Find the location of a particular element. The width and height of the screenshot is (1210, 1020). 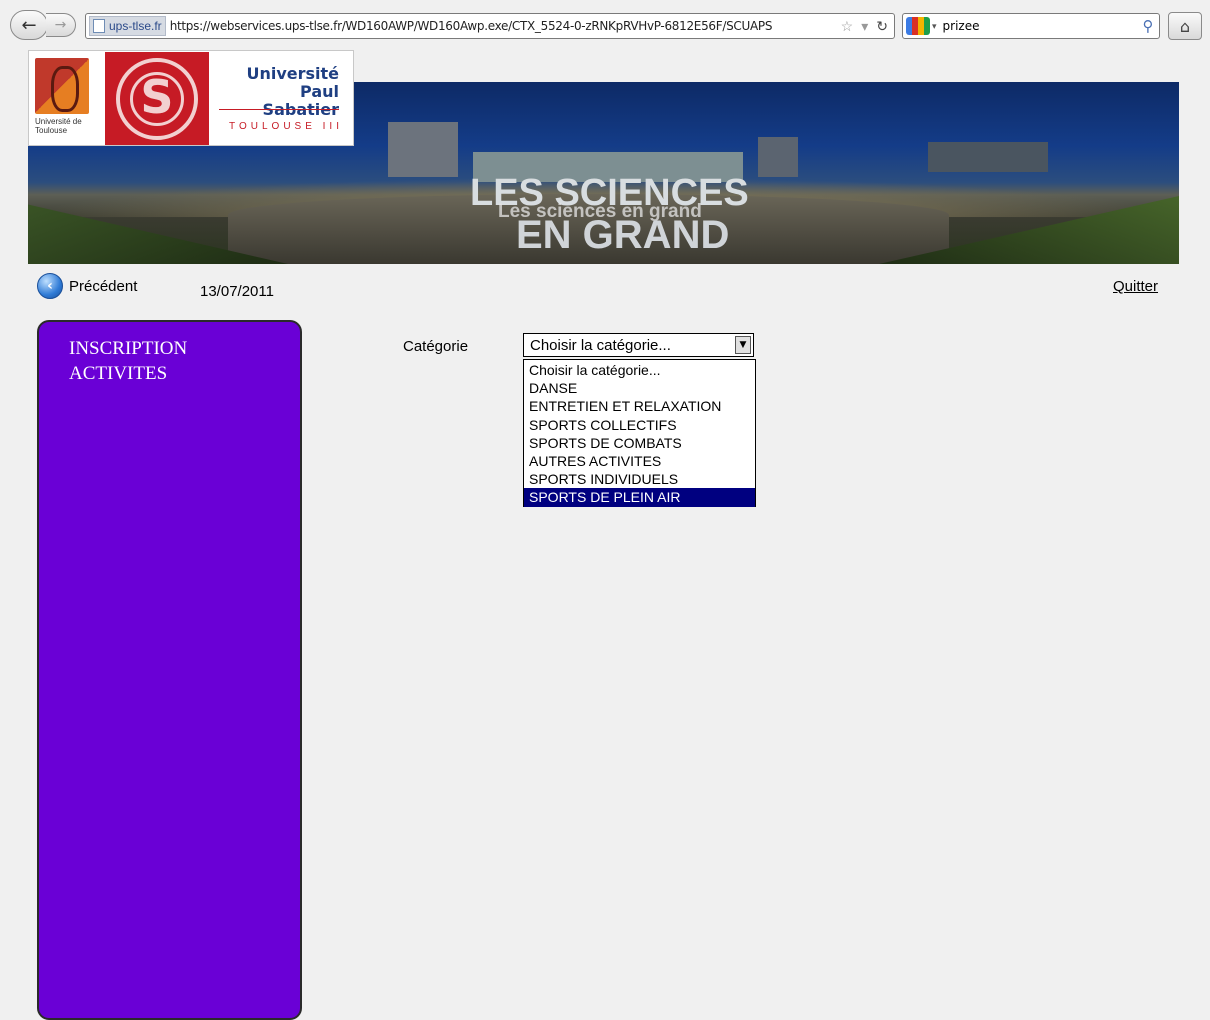

banner-slogan-bottom: EN GRAND is located at coordinates (623, 235).